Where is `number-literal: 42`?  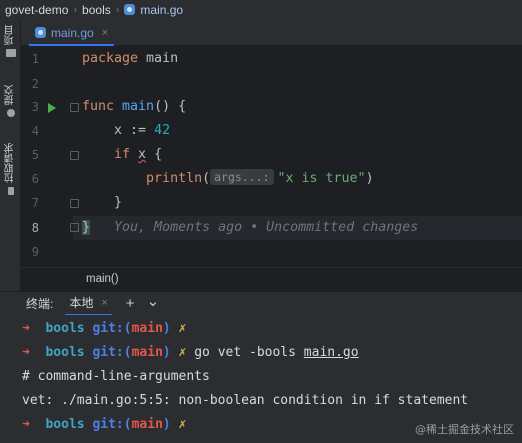
number-literal: 42 is located at coordinates (162, 130).